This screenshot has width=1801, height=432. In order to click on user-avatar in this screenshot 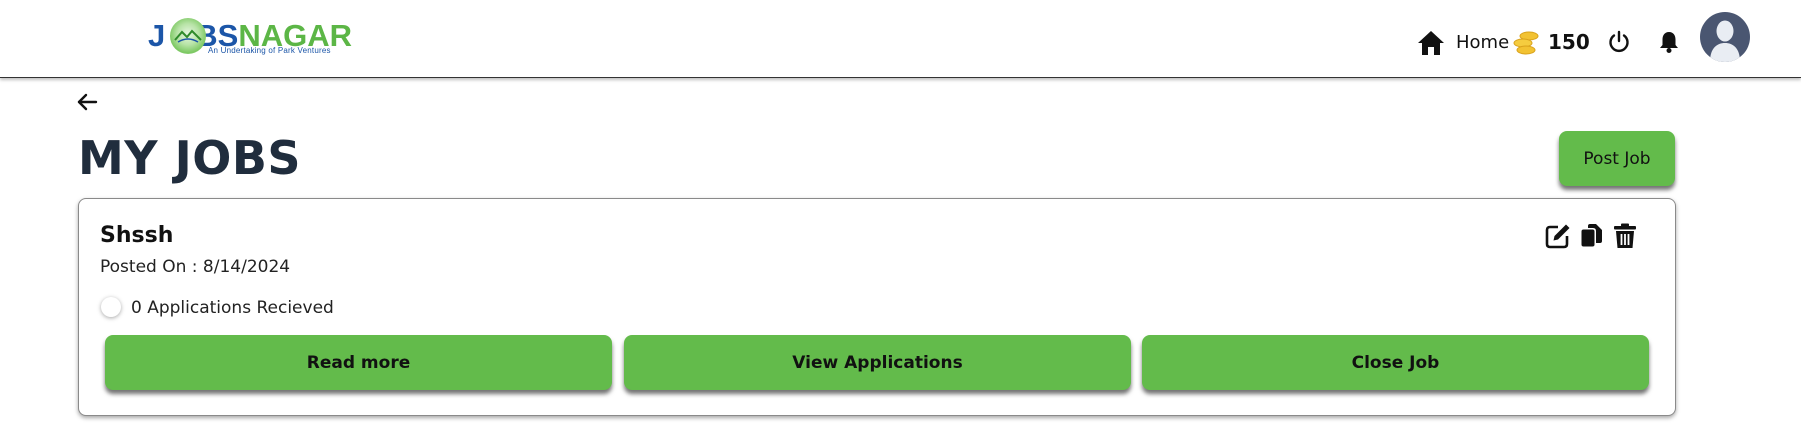, I will do `click(1725, 37)`.